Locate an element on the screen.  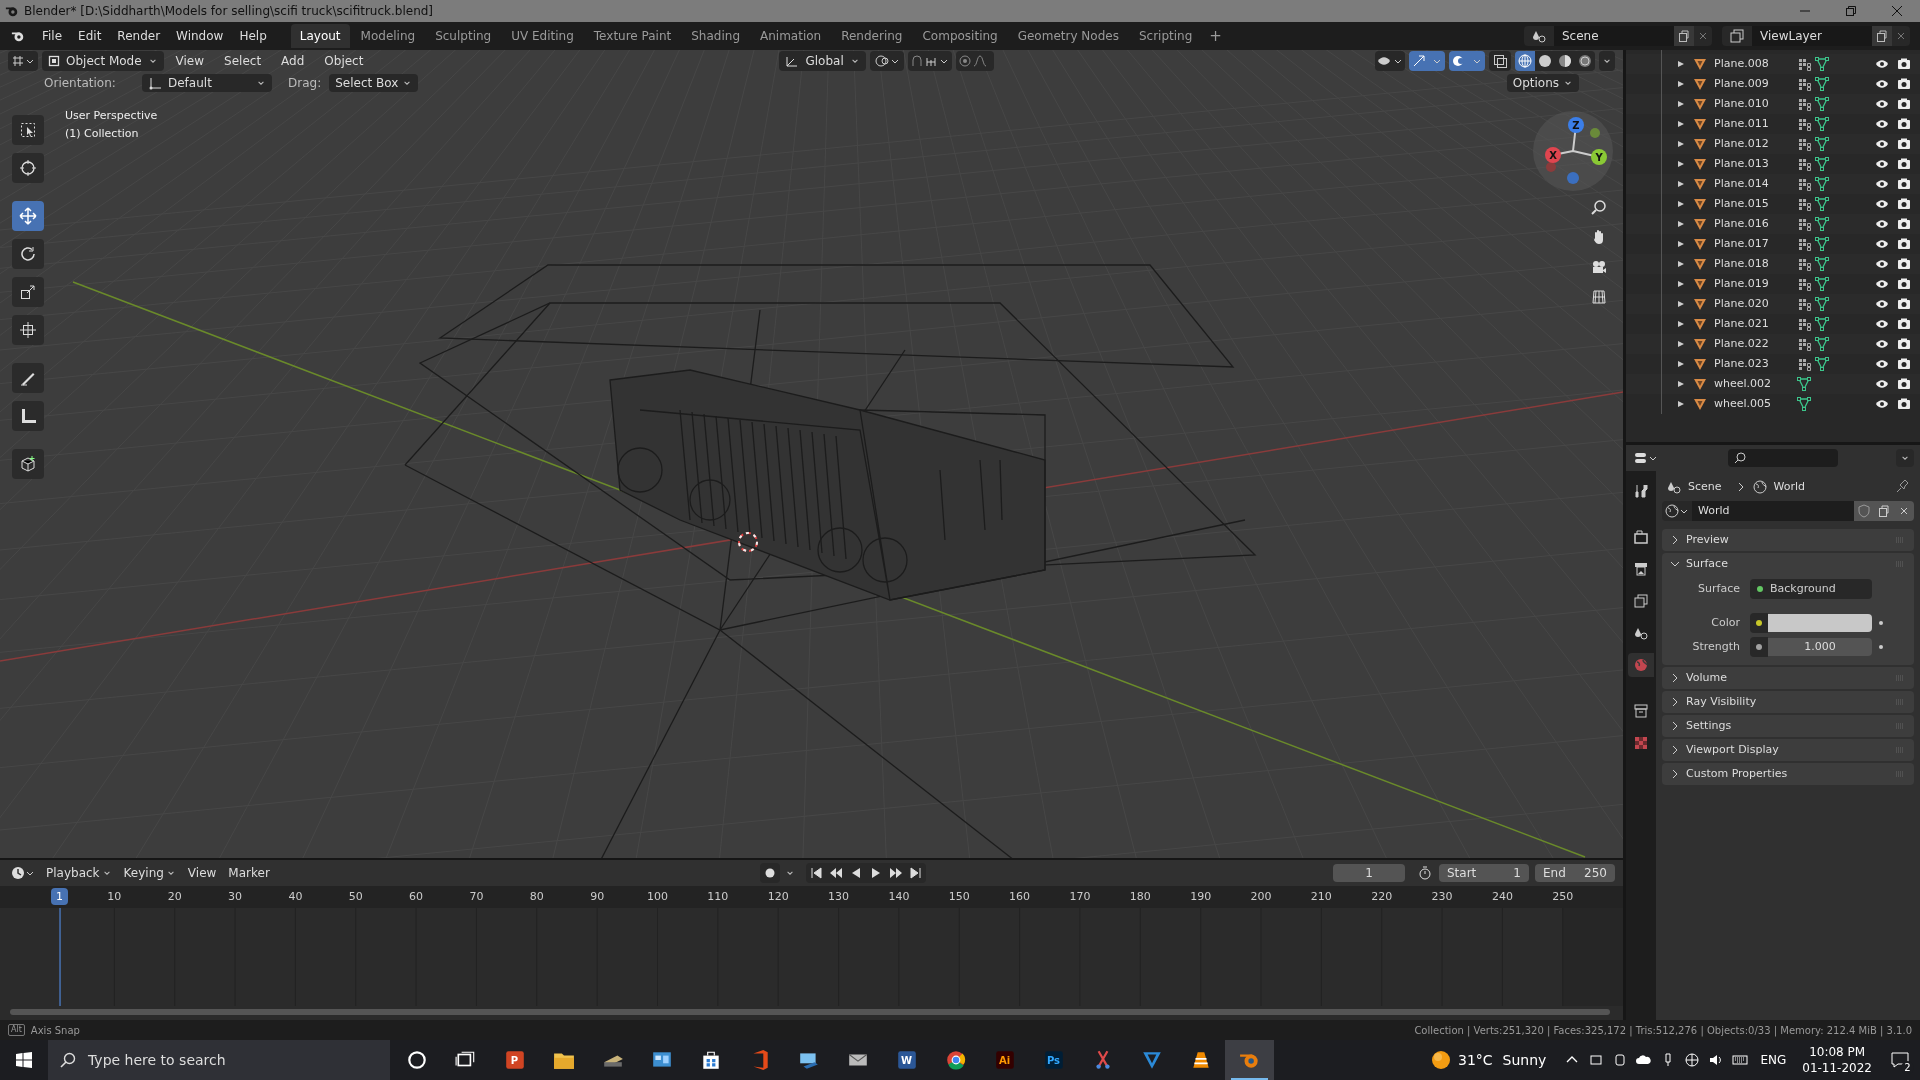
start-frame-field: Start 1 is located at coordinates (1484, 873).